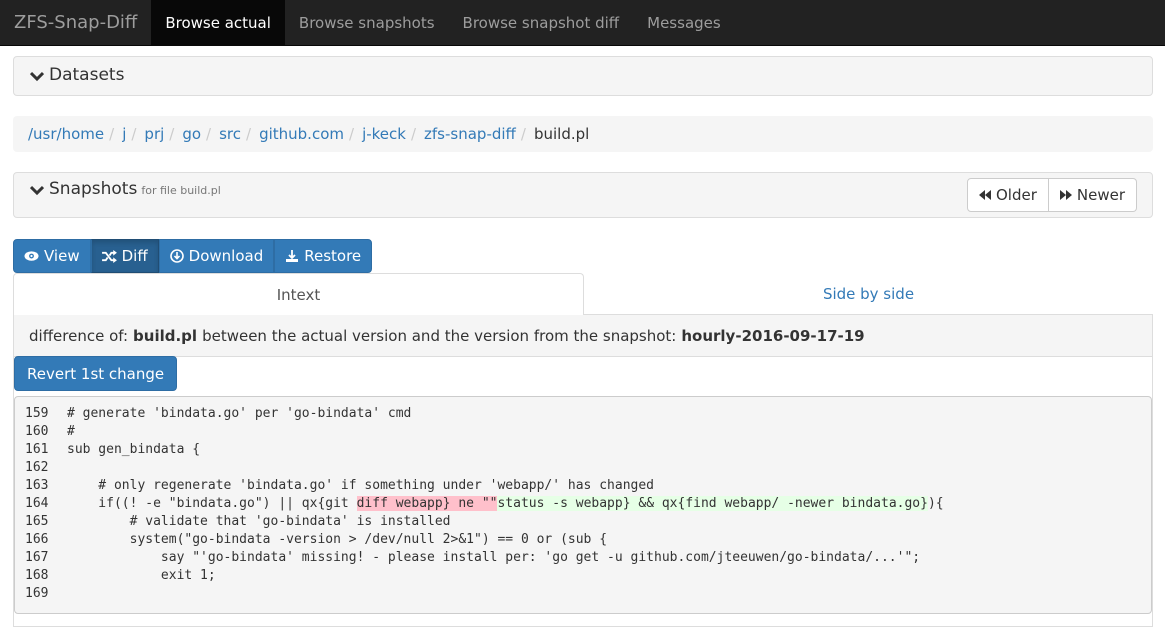 Image resolution: width=1165 pixels, height=636 pixels. I want to click on restore-button: Restore, so click(323, 256).